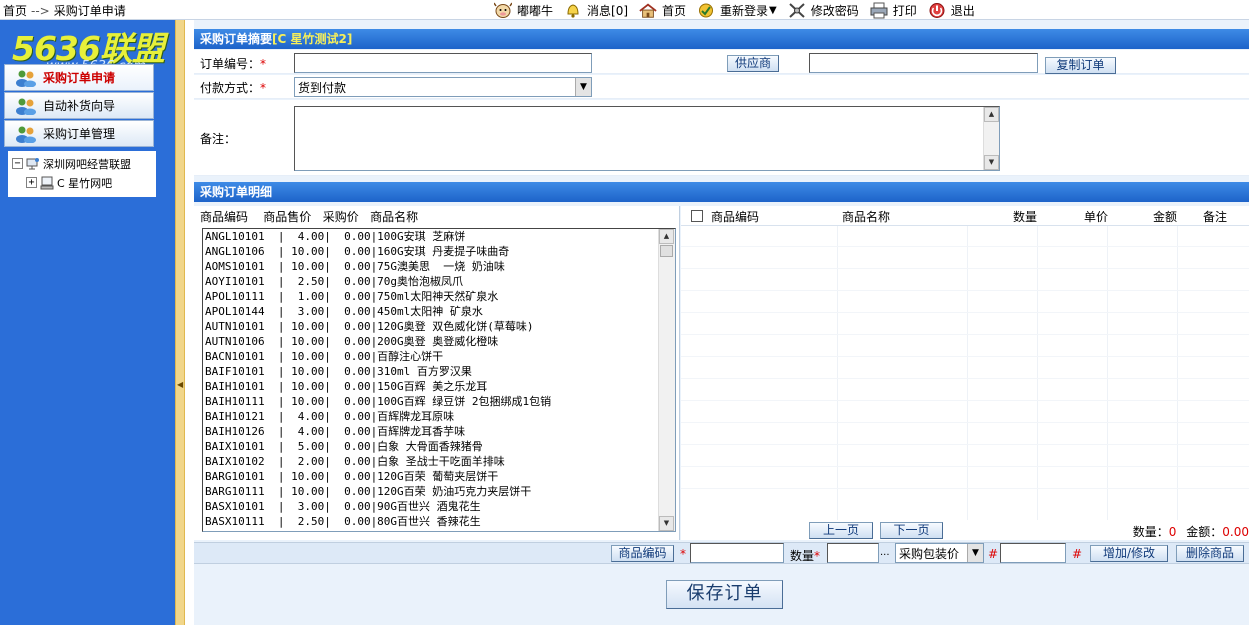 Image resolution: width=1249 pixels, height=625 pixels. Describe the element at coordinates (439, 281) in the screenshot. I see `product-list-item: AOYI10101 | 2.50| 0.00|70g奥怡泡椒凤爪` at that location.